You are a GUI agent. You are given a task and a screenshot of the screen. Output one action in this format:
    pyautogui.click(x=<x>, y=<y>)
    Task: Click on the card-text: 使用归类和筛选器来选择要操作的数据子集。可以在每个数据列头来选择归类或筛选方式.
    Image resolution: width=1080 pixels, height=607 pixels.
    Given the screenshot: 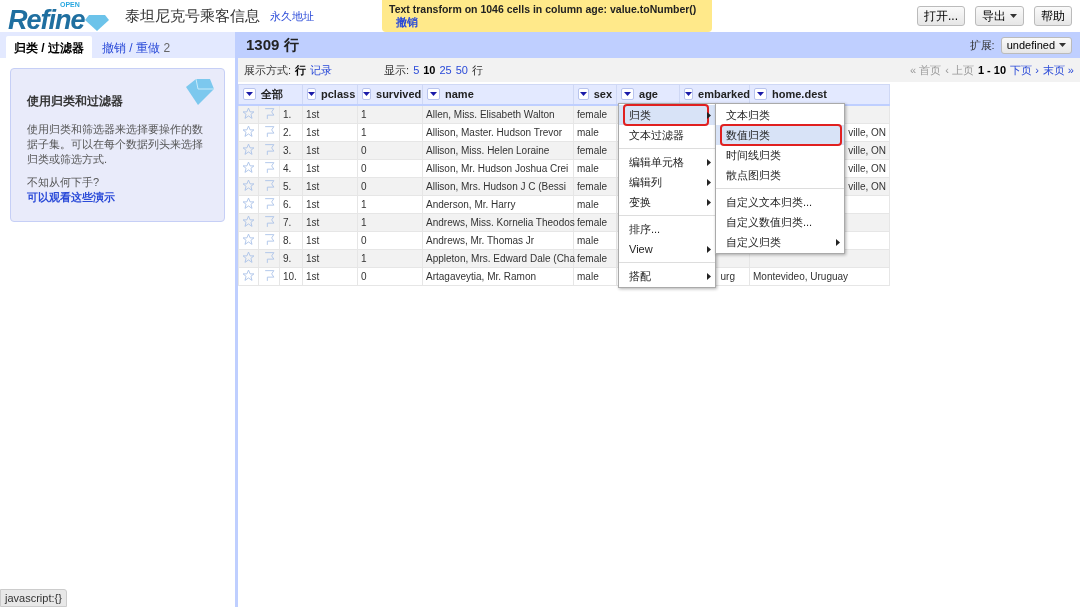 What is the action you would take?
    pyautogui.click(x=115, y=144)
    